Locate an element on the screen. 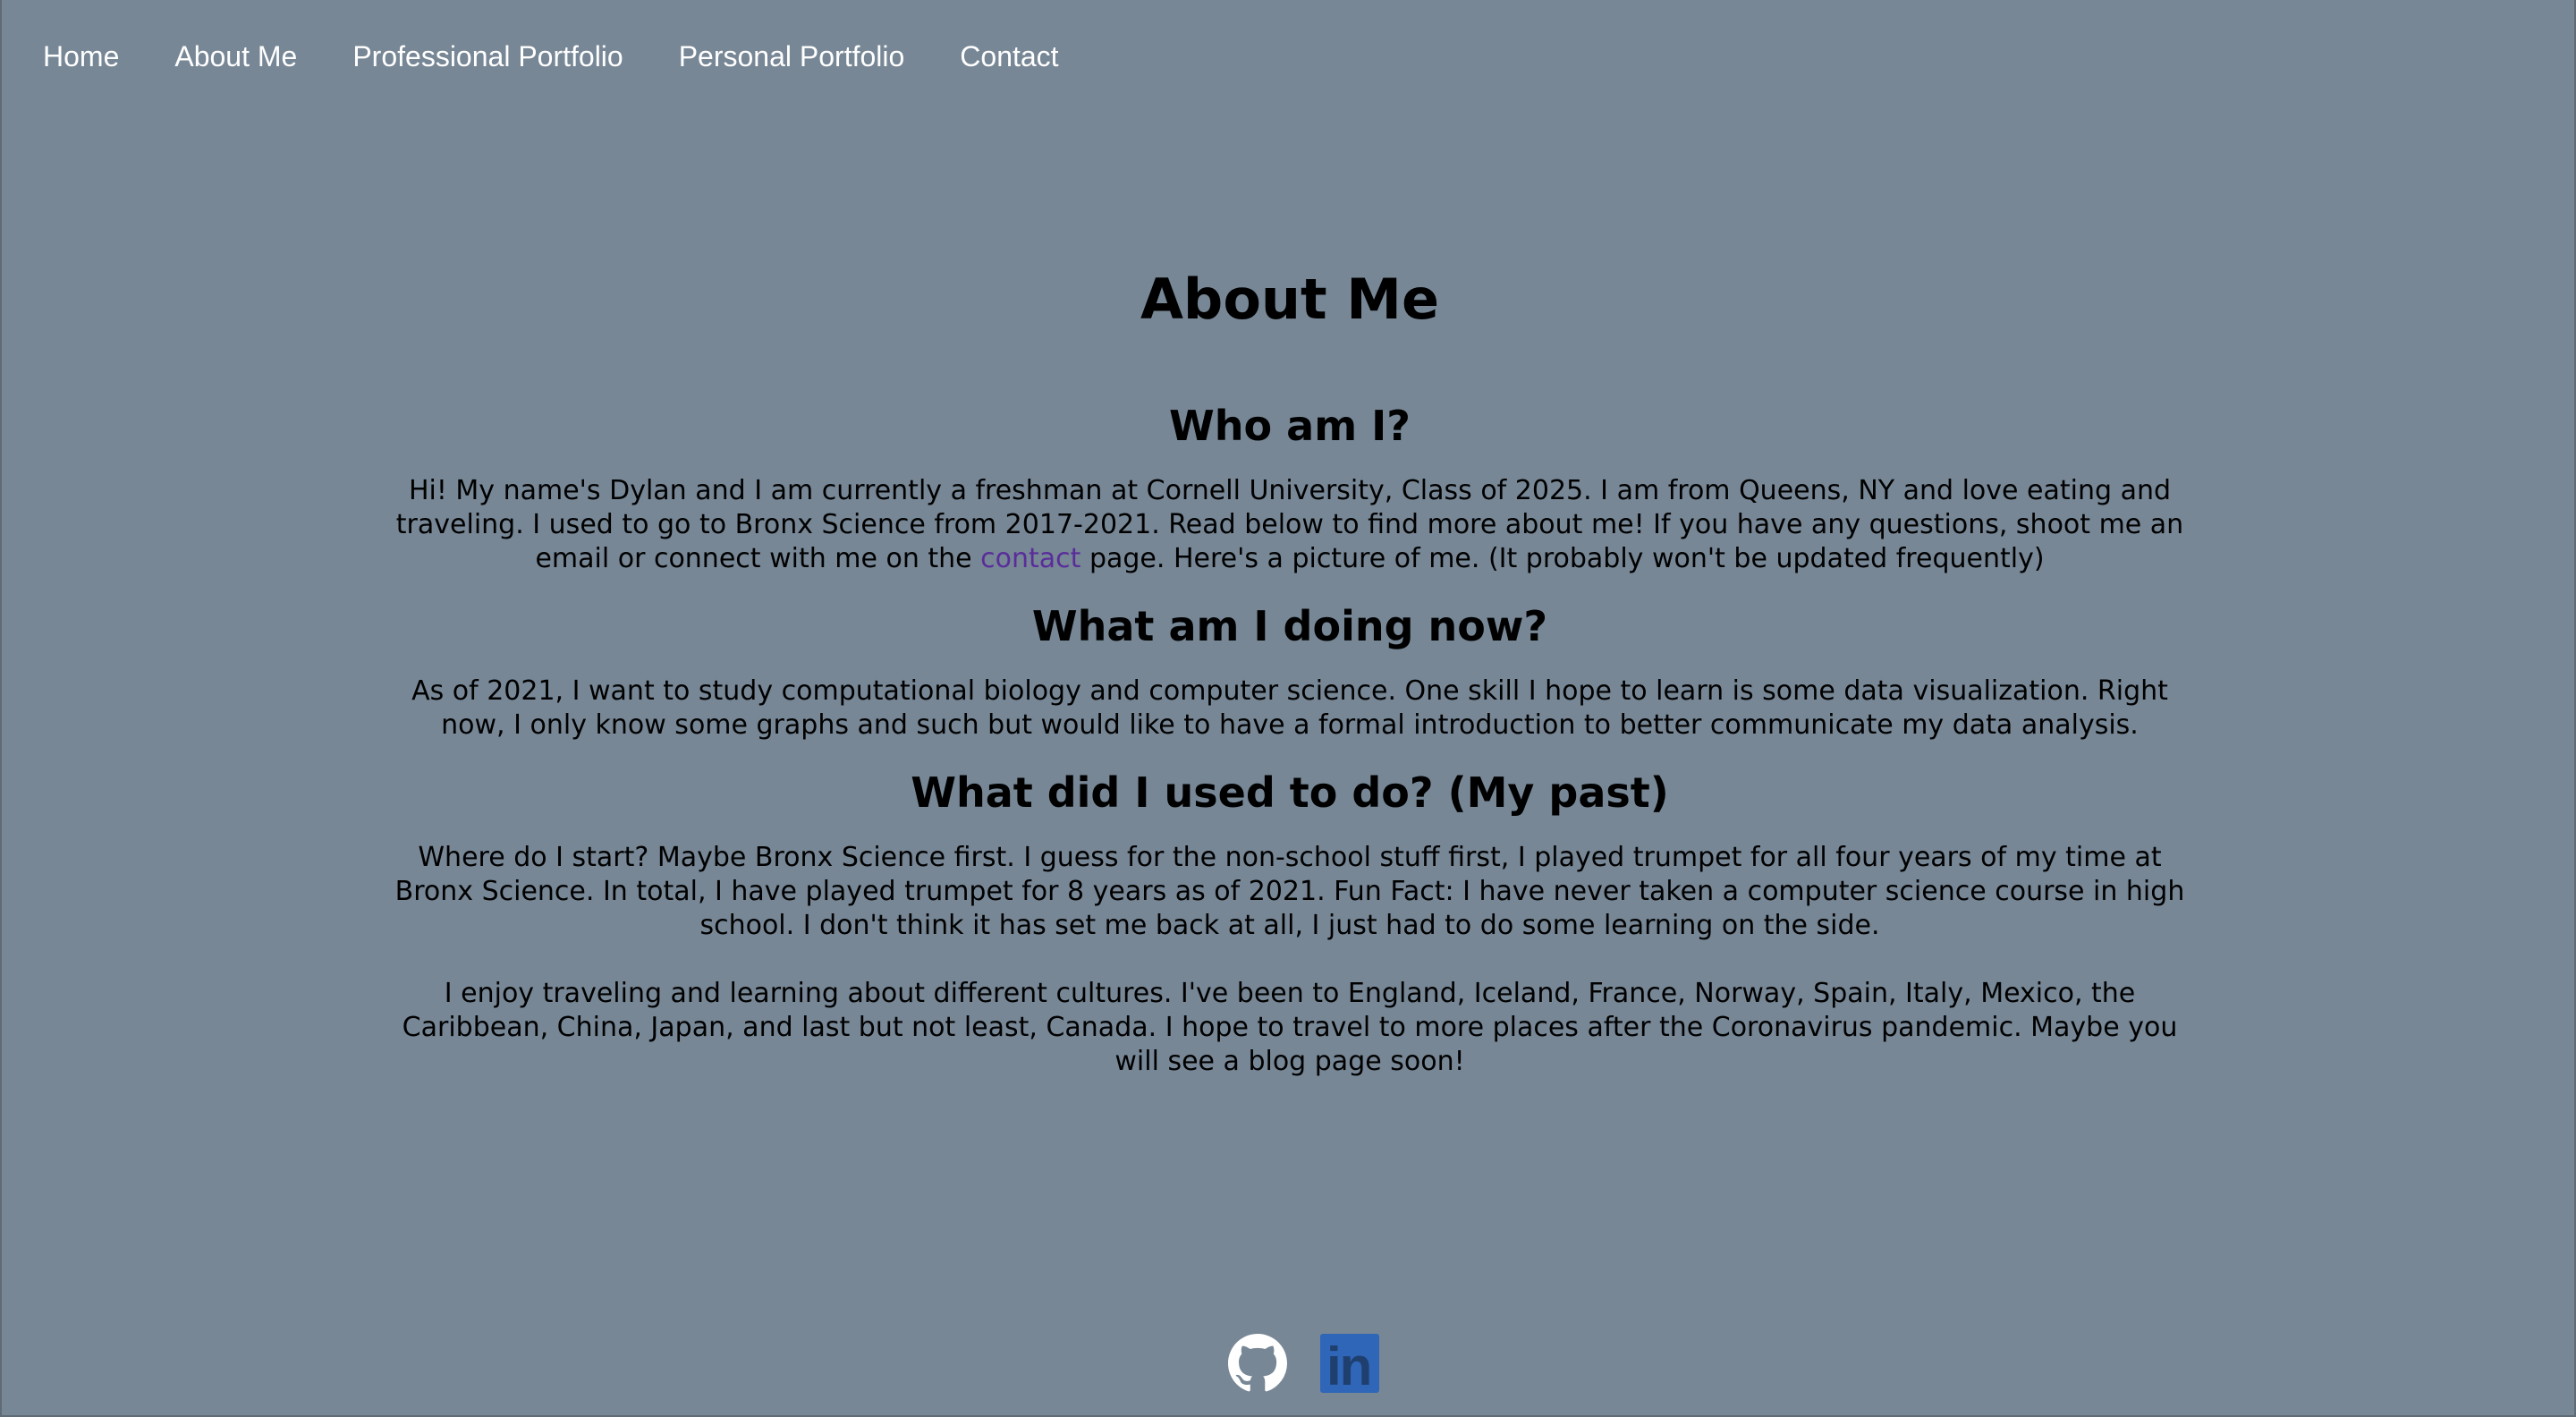 The image size is (2576, 1417). linkedin-glyph: in is located at coordinates (1349, 1366).